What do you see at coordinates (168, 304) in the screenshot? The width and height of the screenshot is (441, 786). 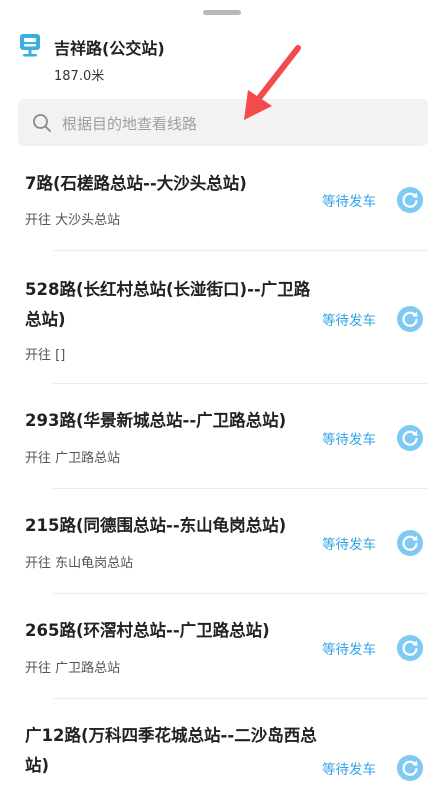 I see `route-title: 528路(长红村总站(长湴街口)--广卫路总站)` at bounding box center [168, 304].